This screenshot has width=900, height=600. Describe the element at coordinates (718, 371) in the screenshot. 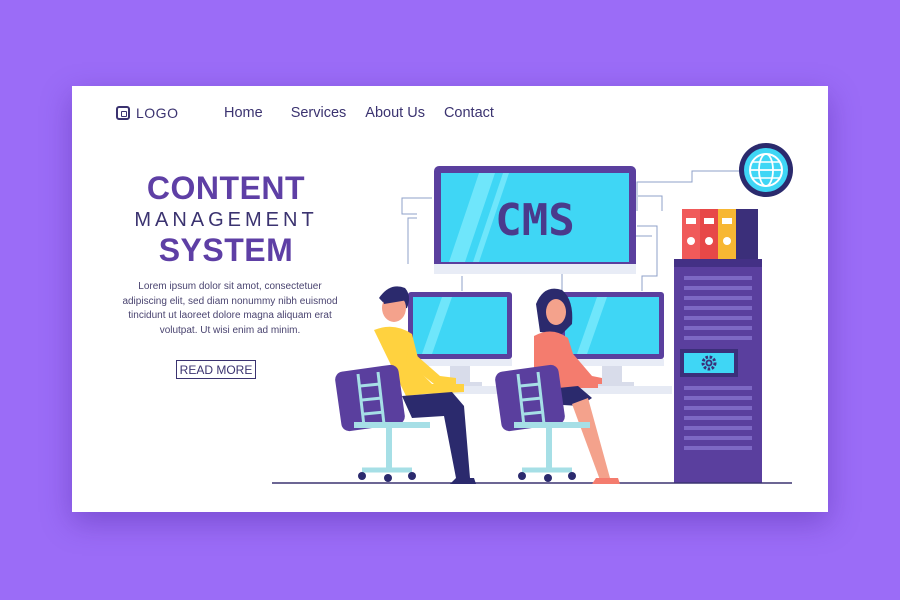

I see `server-rack` at that location.